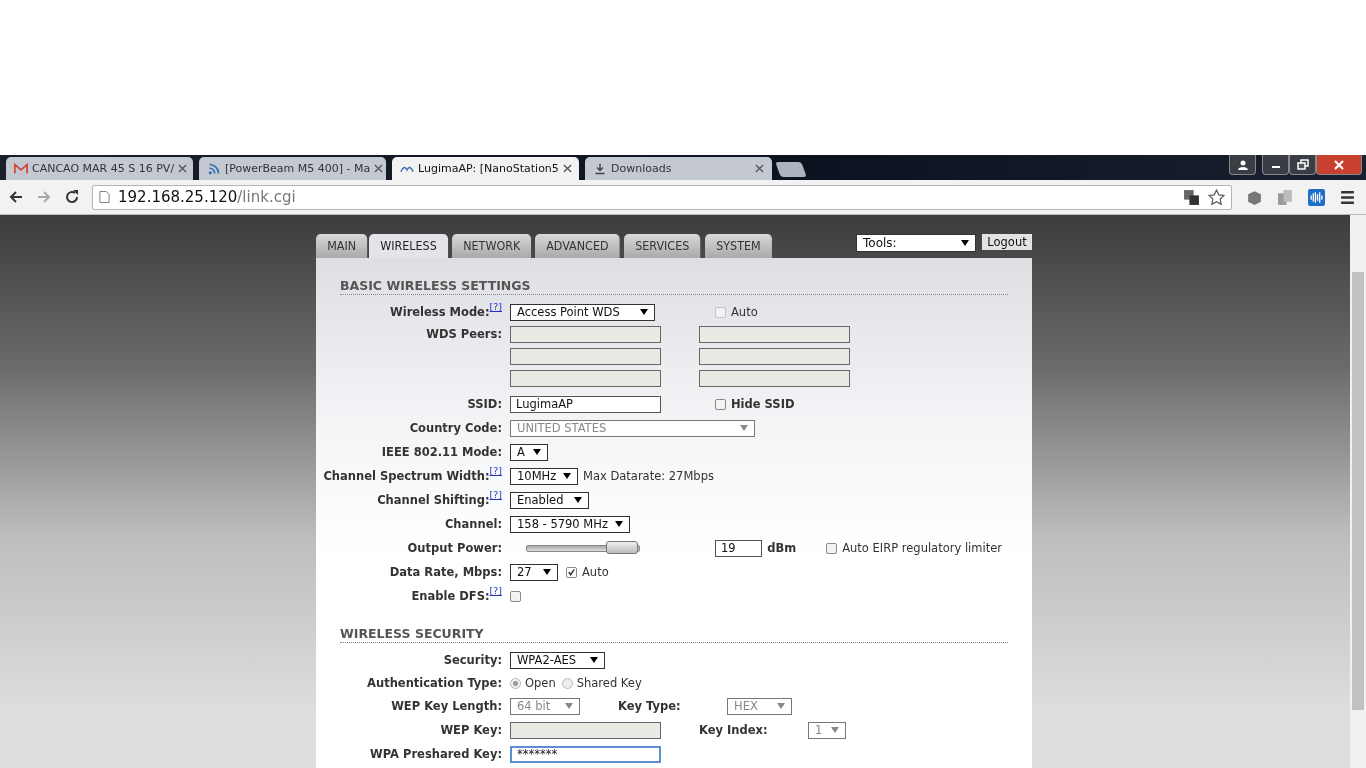 This screenshot has width=1366, height=768. What do you see at coordinates (72, 197) in the screenshot?
I see `reload-icon` at bounding box center [72, 197].